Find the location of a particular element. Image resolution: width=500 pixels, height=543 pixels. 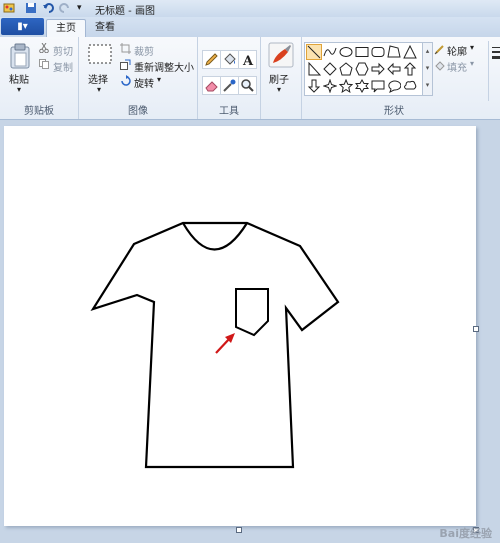

pencil-icon is located at coordinates (211, 59).